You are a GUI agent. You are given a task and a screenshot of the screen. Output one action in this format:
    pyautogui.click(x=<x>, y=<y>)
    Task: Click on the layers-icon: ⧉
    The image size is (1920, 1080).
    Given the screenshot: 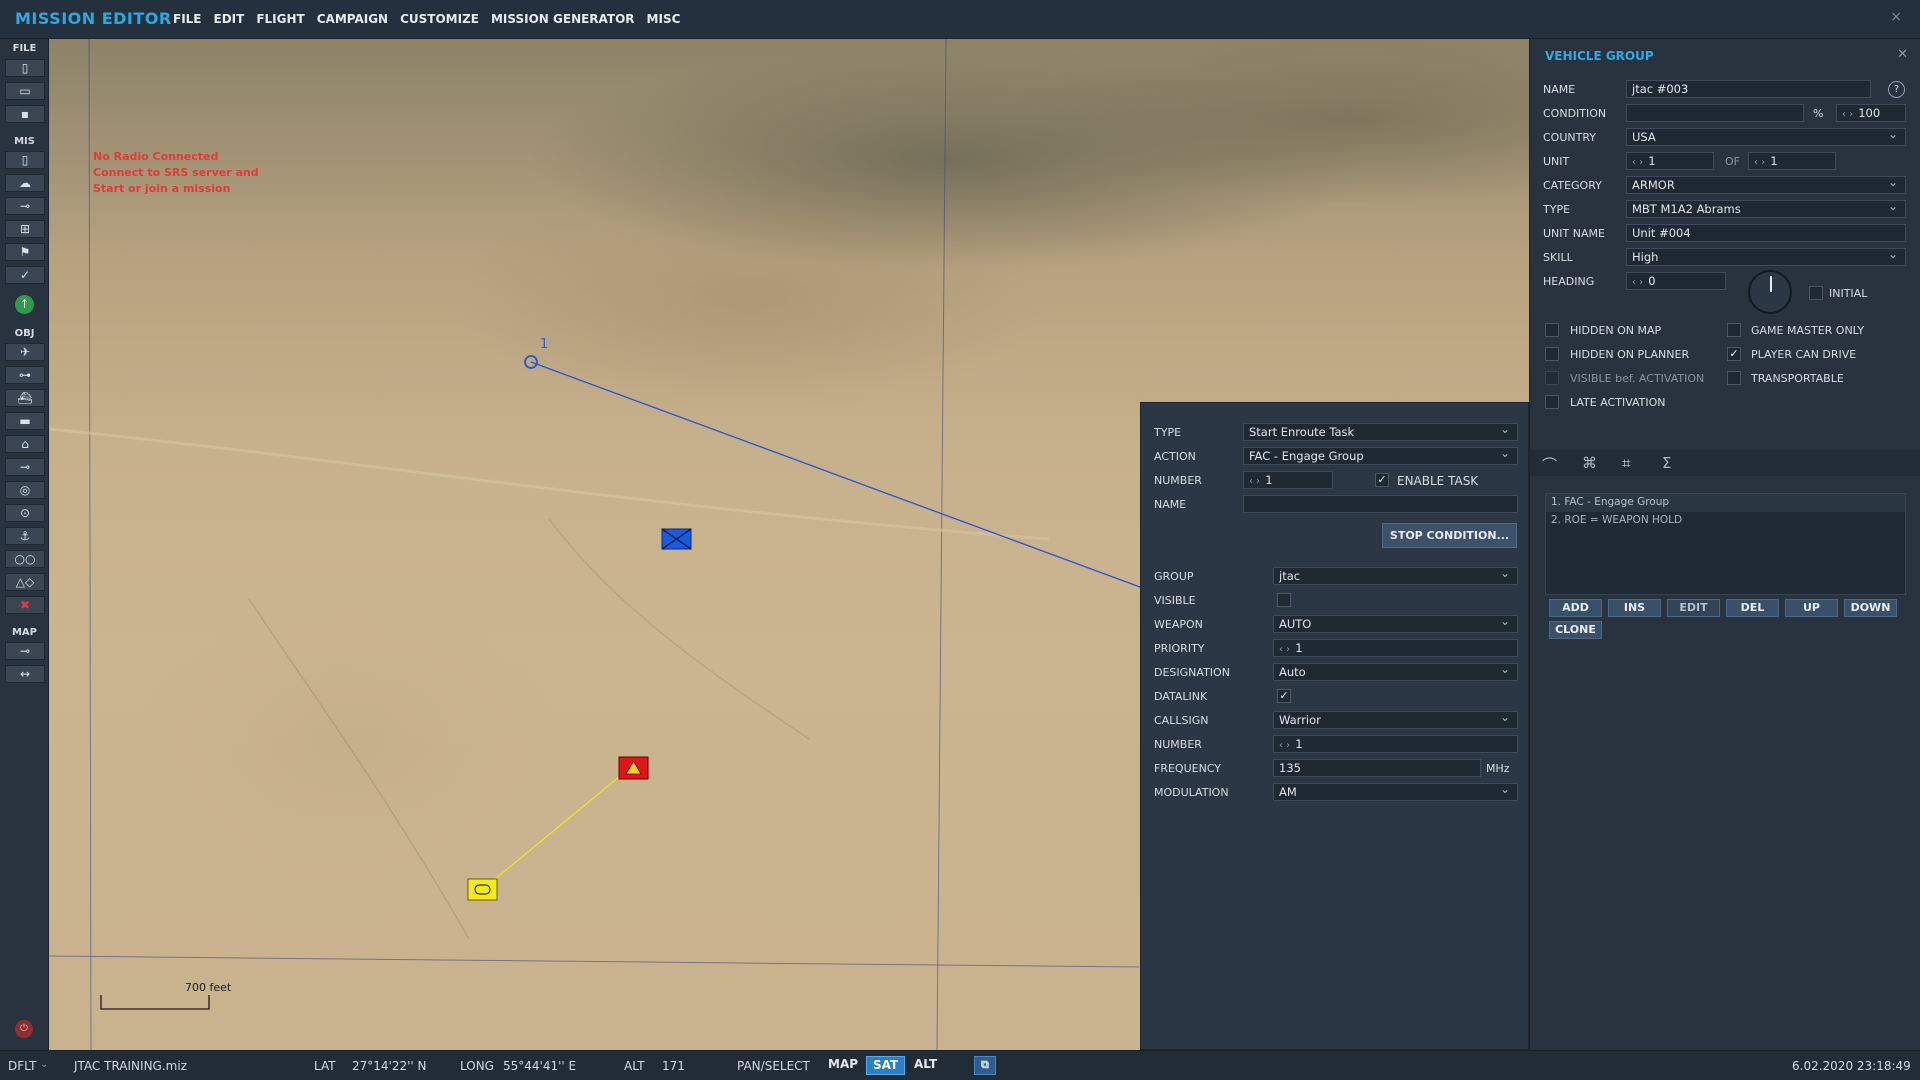 What is the action you would take?
    pyautogui.click(x=985, y=1065)
    